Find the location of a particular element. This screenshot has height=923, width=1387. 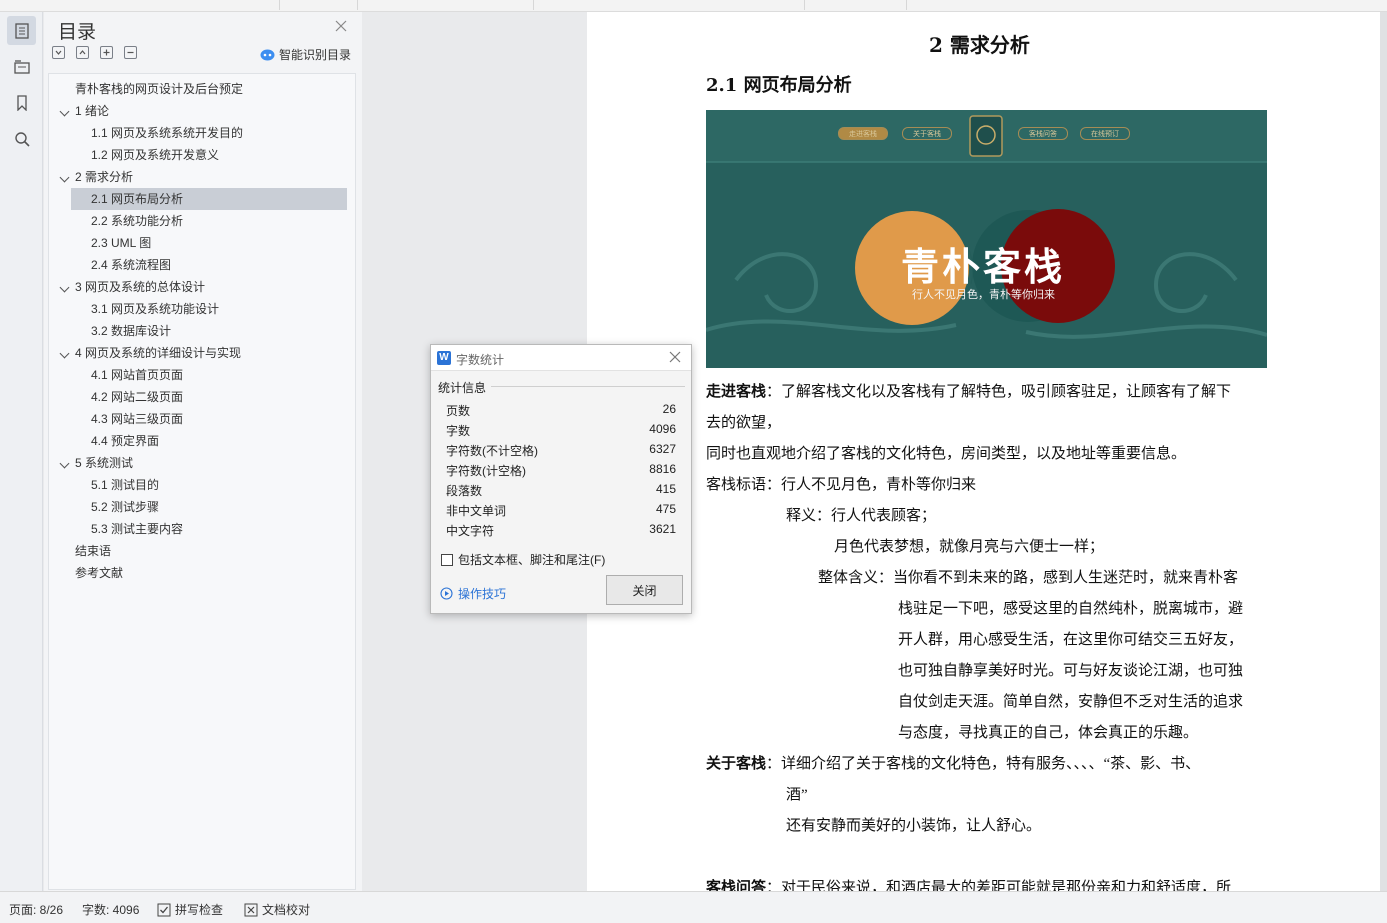

close-button: 关闭 is located at coordinates (644, 590).